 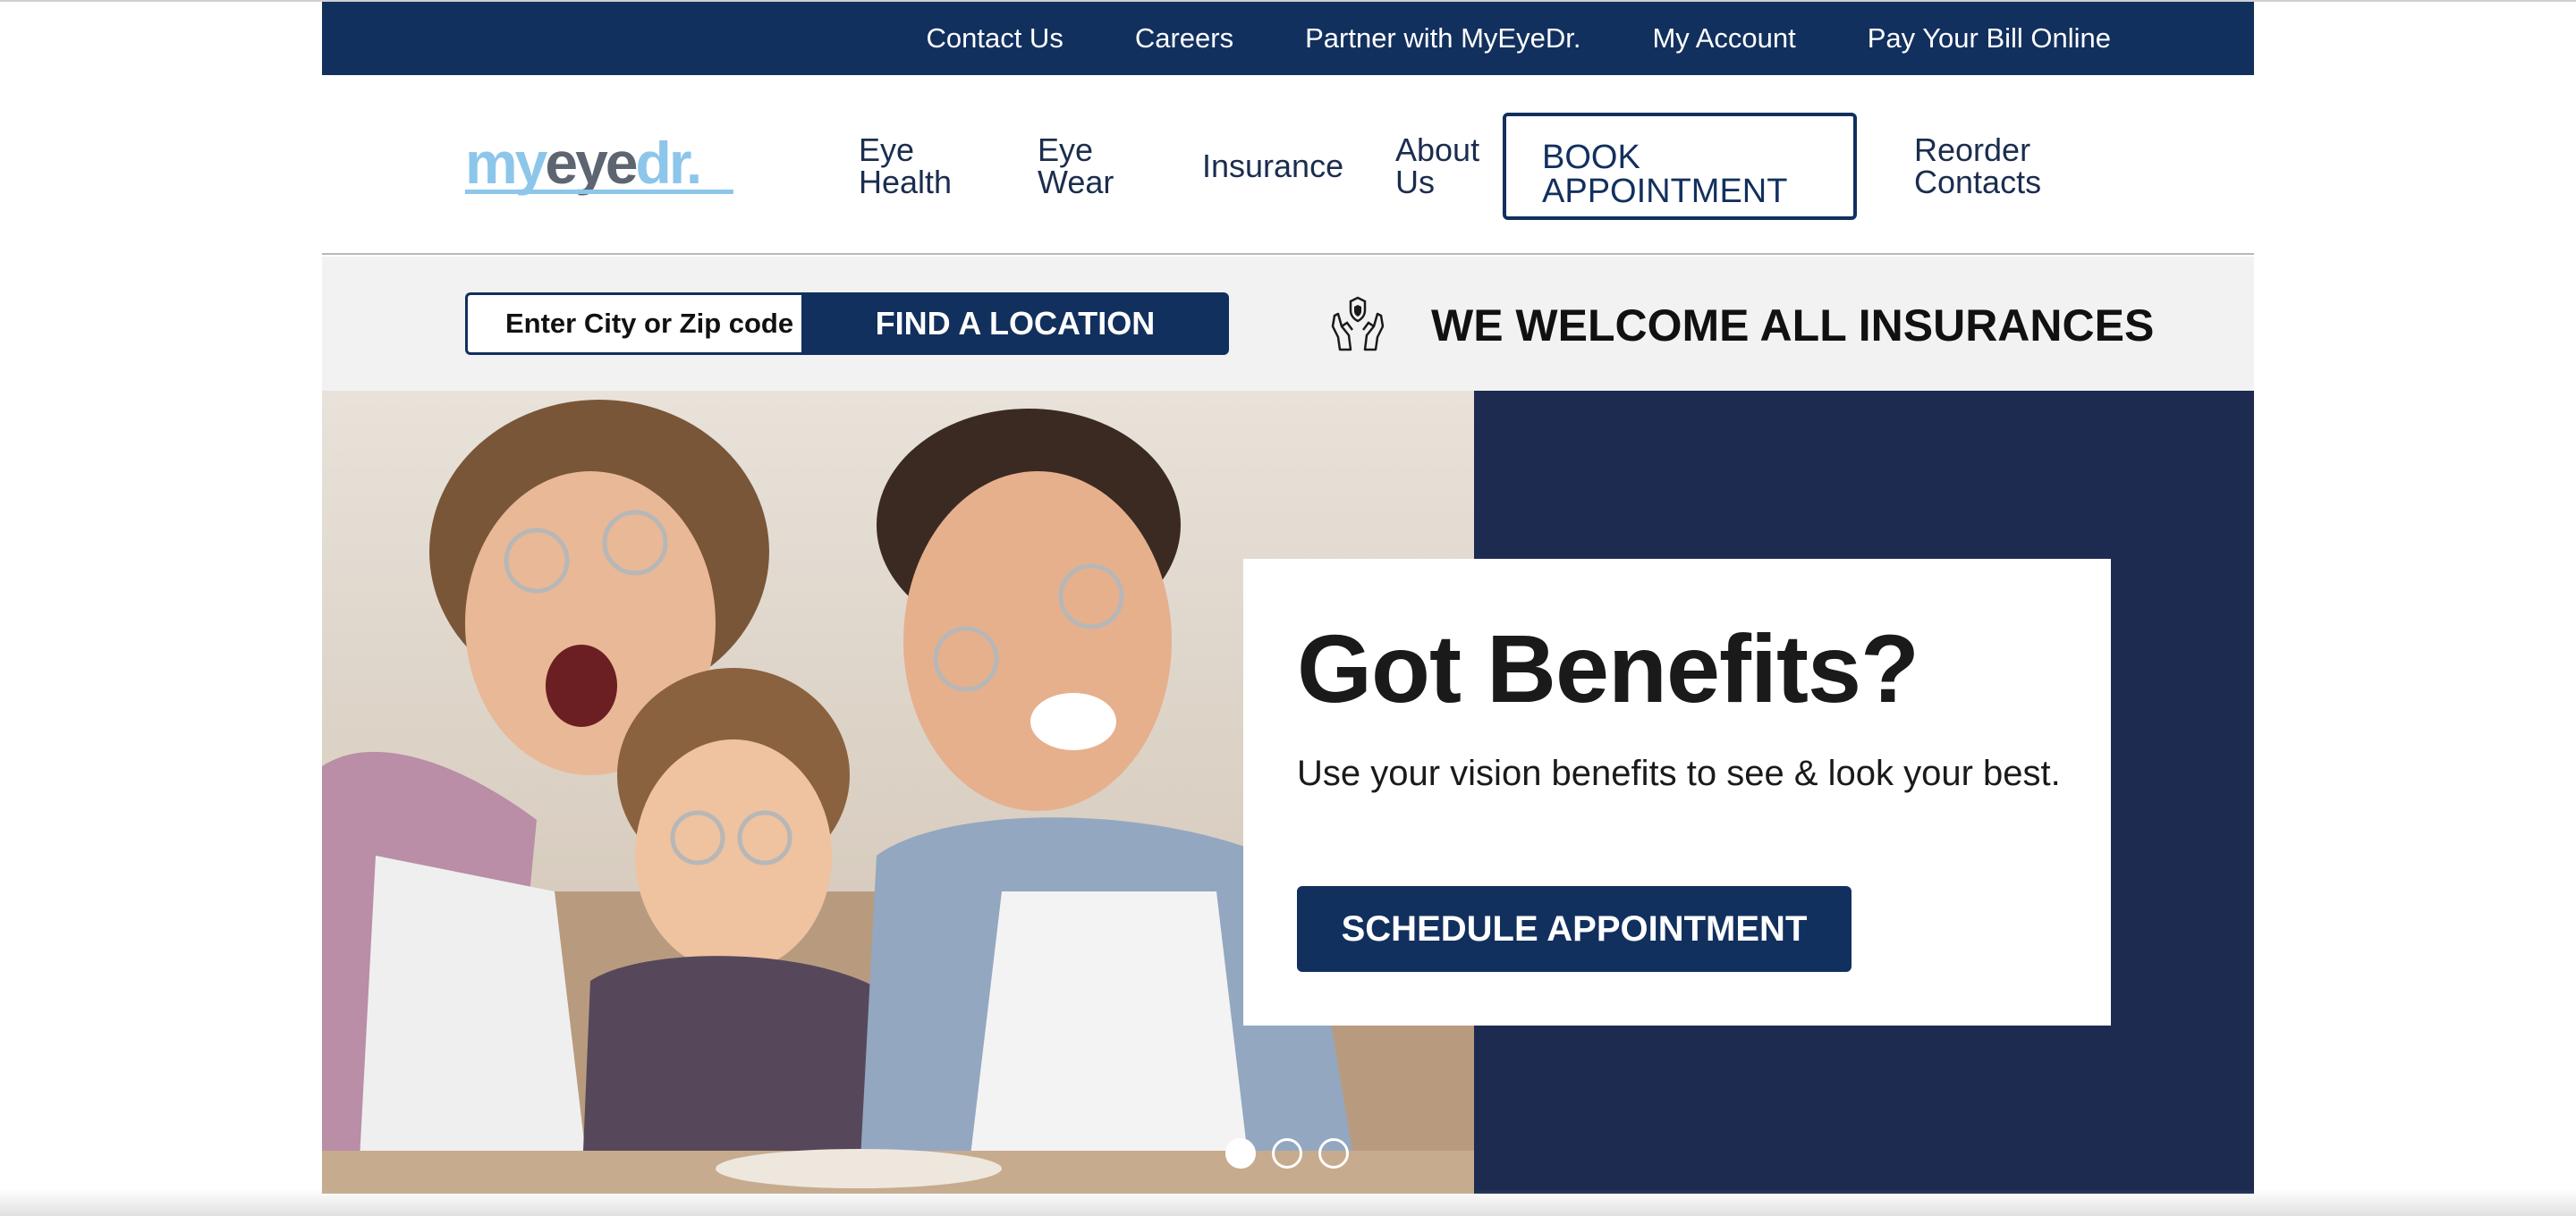 What do you see at coordinates (1608, 668) in the screenshot?
I see `promo-title: Got Benefits?` at bounding box center [1608, 668].